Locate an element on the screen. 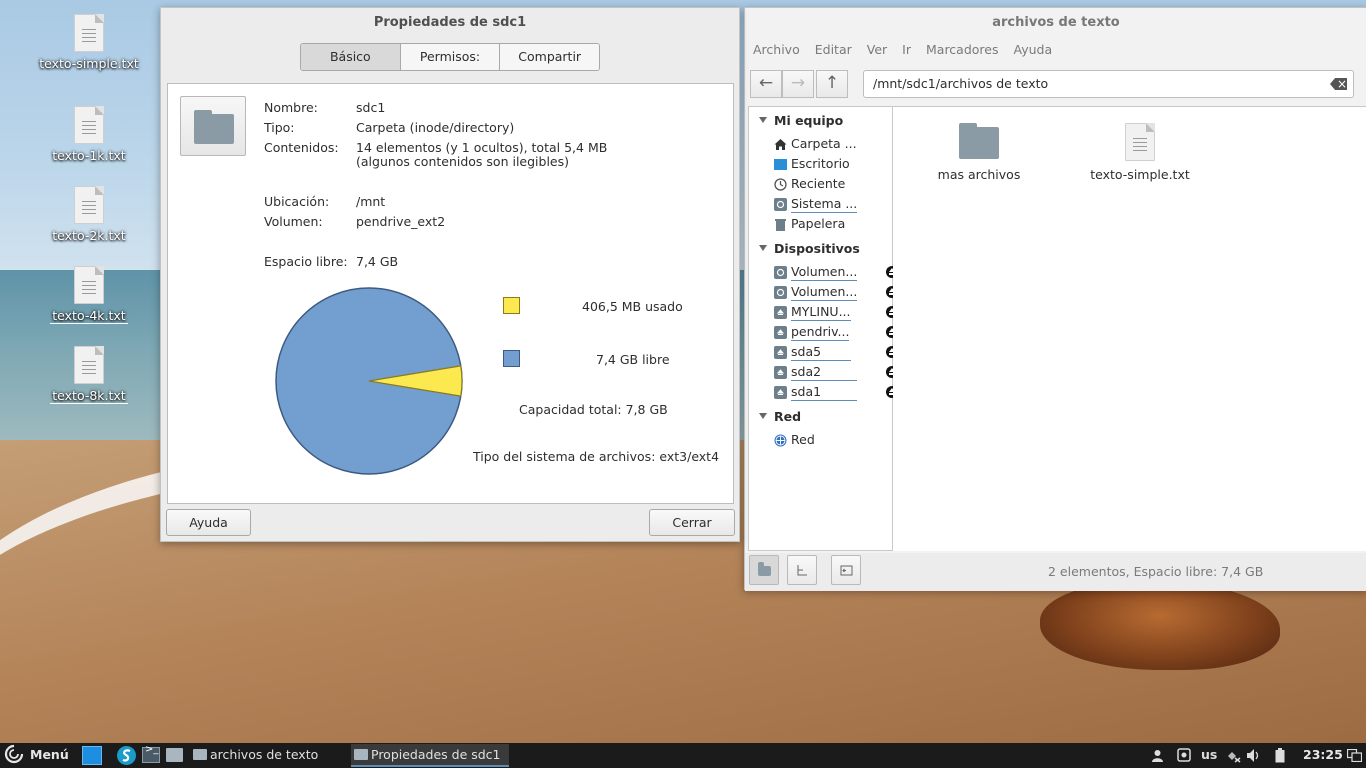  prop-espacio-libre: Espacio libre: 7,4 GB is located at coordinates (331, 261).